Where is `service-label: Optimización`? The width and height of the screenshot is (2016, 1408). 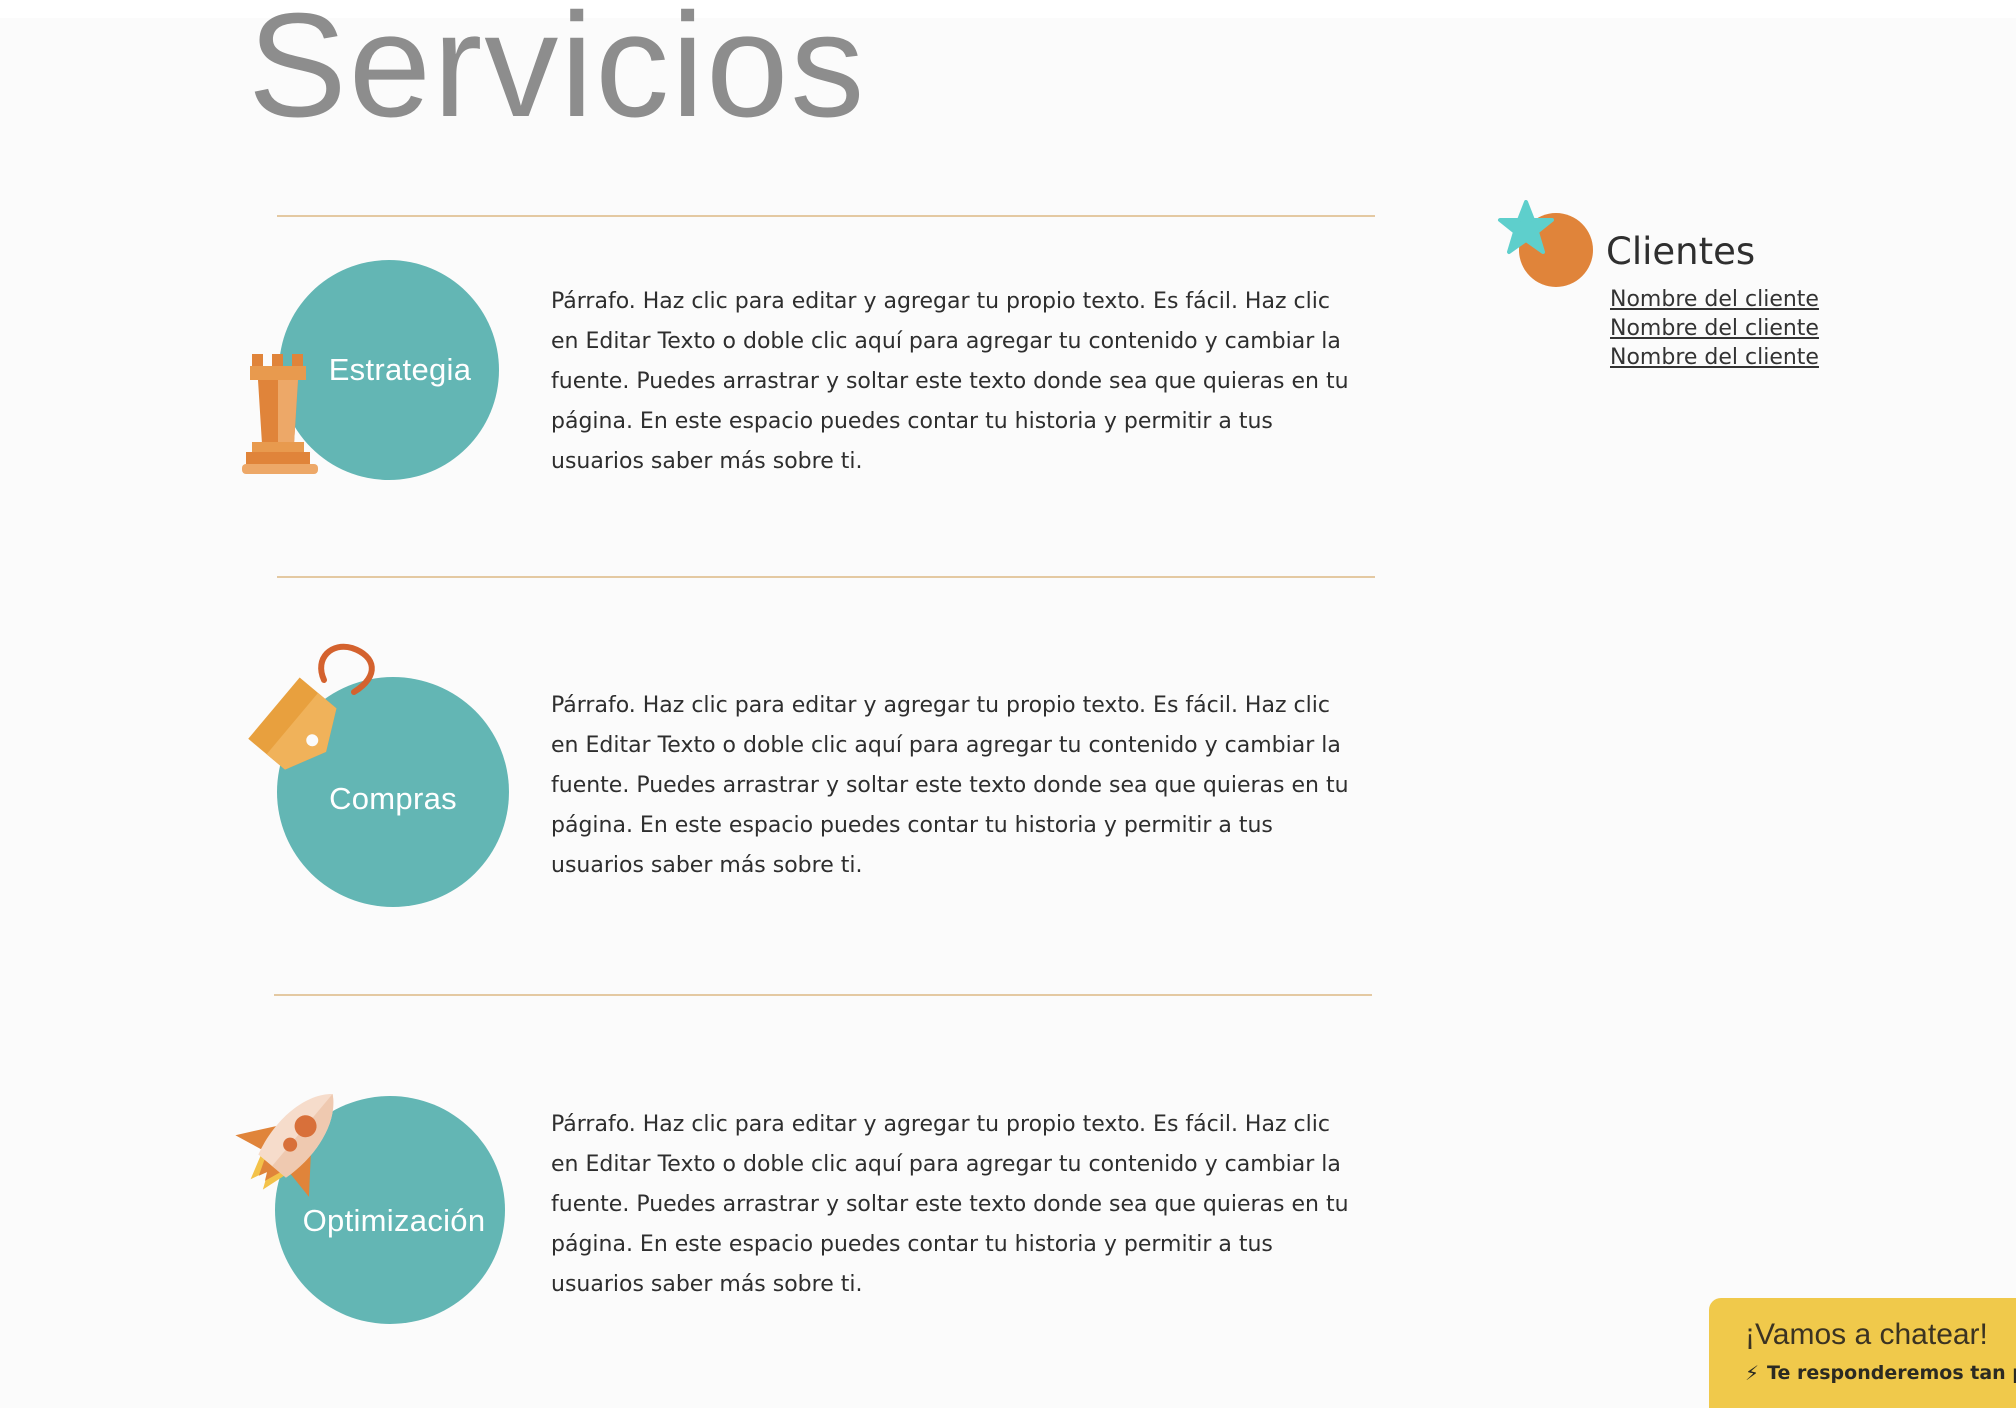 service-label: Optimización is located at coordinates (394, 1220).